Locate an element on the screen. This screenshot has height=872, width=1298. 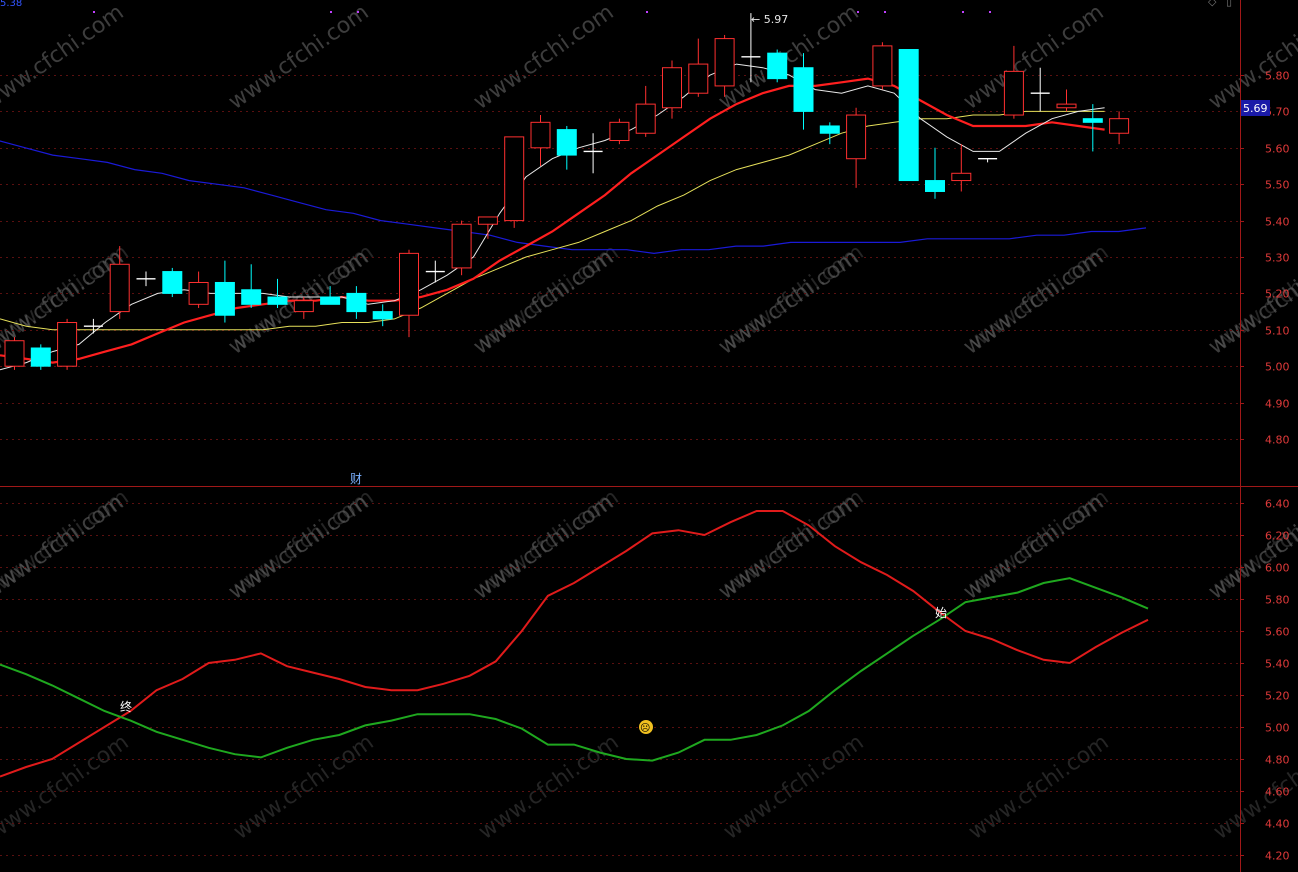
main-tick-label: 4.80 is located at coordinates (1277, 440).